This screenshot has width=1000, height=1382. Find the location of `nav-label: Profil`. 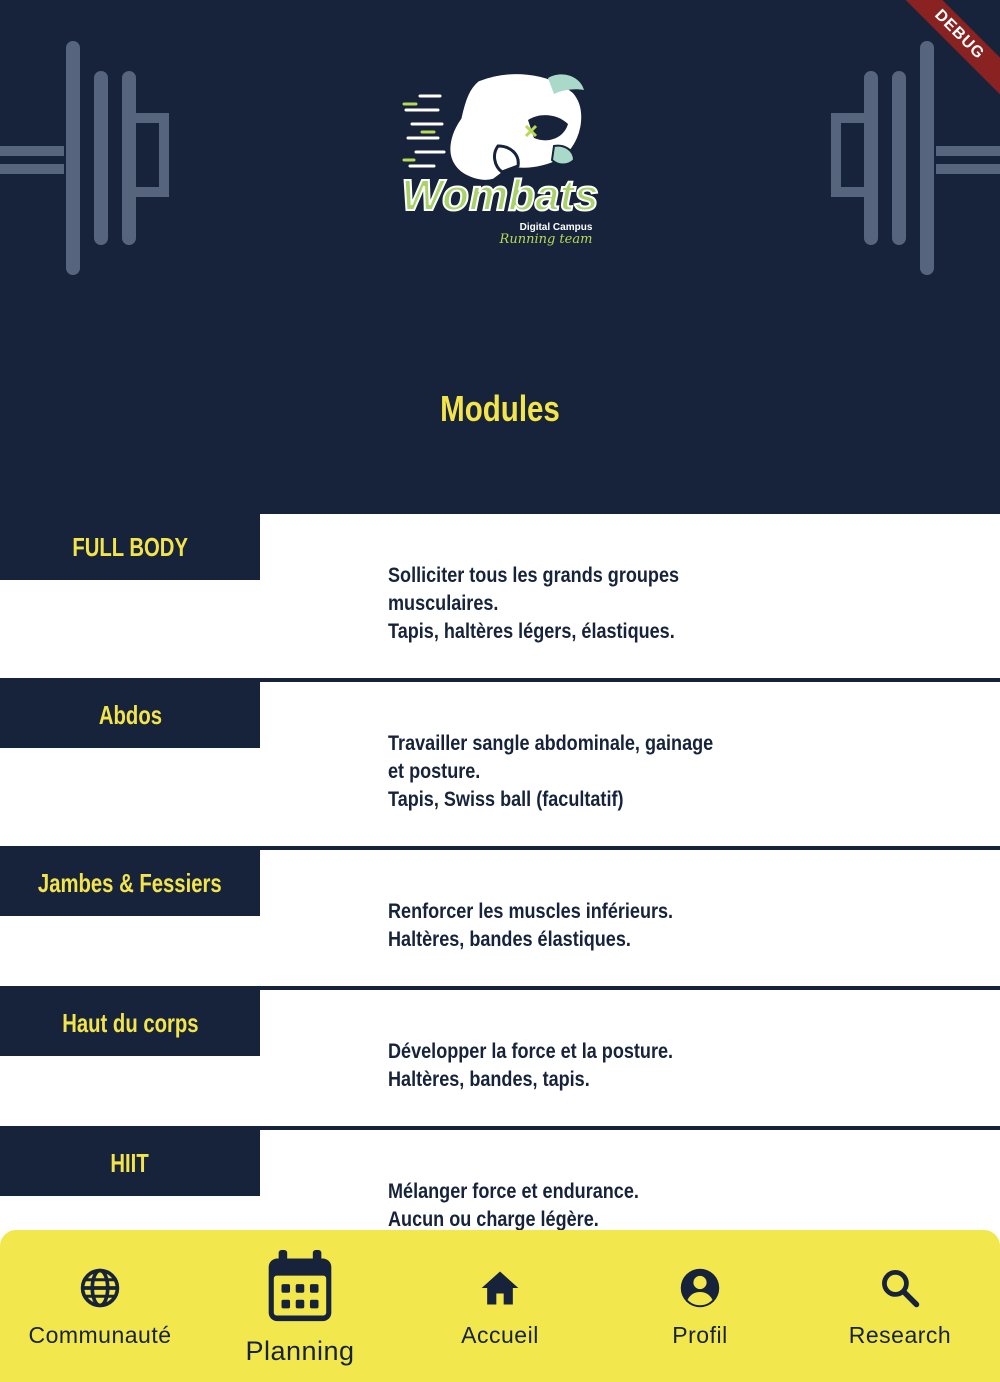

nav-label: Profil is located at coordinates (700, 1335).